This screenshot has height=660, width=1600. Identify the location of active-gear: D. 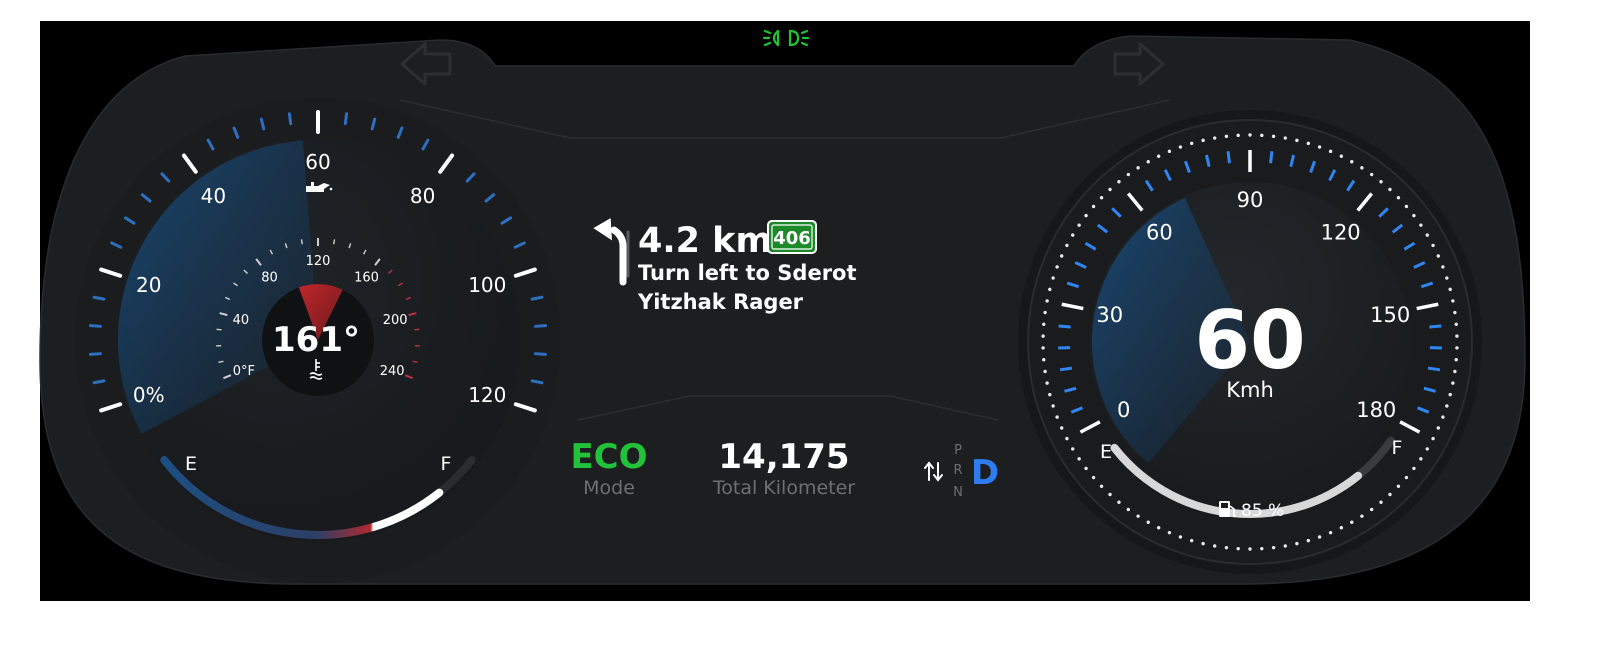
(985, 473).